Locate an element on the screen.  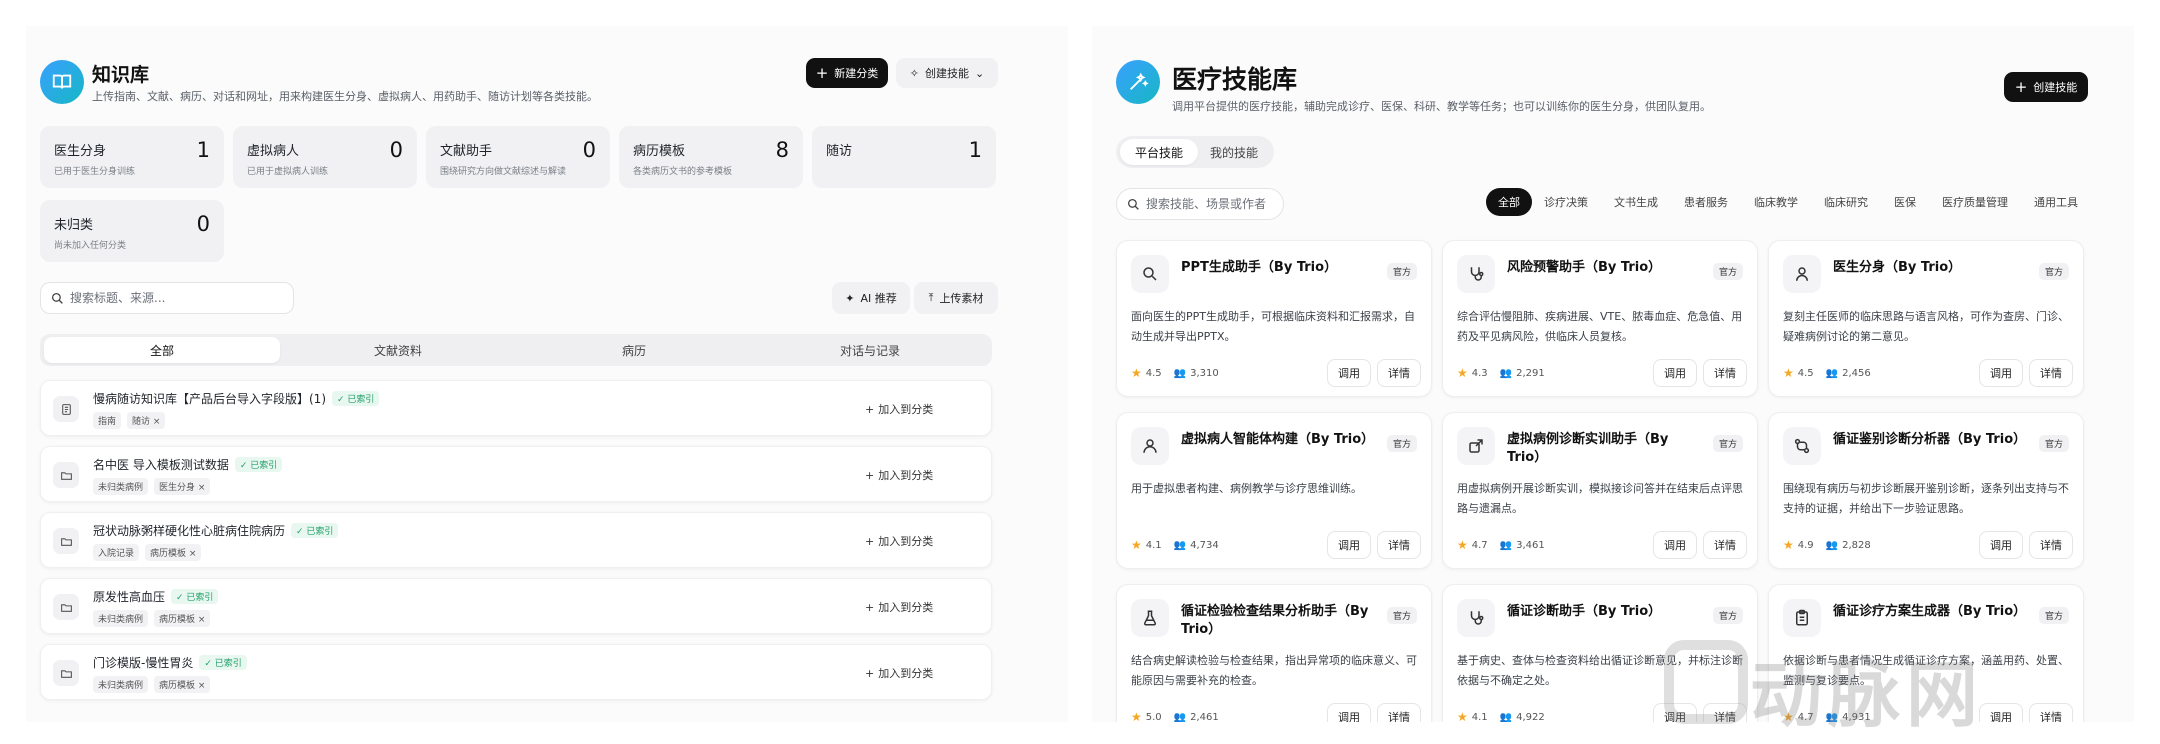
stat-card-uncategorized: 未归类 尚未加入任何分类 0 is located at coordinates (132, 231).